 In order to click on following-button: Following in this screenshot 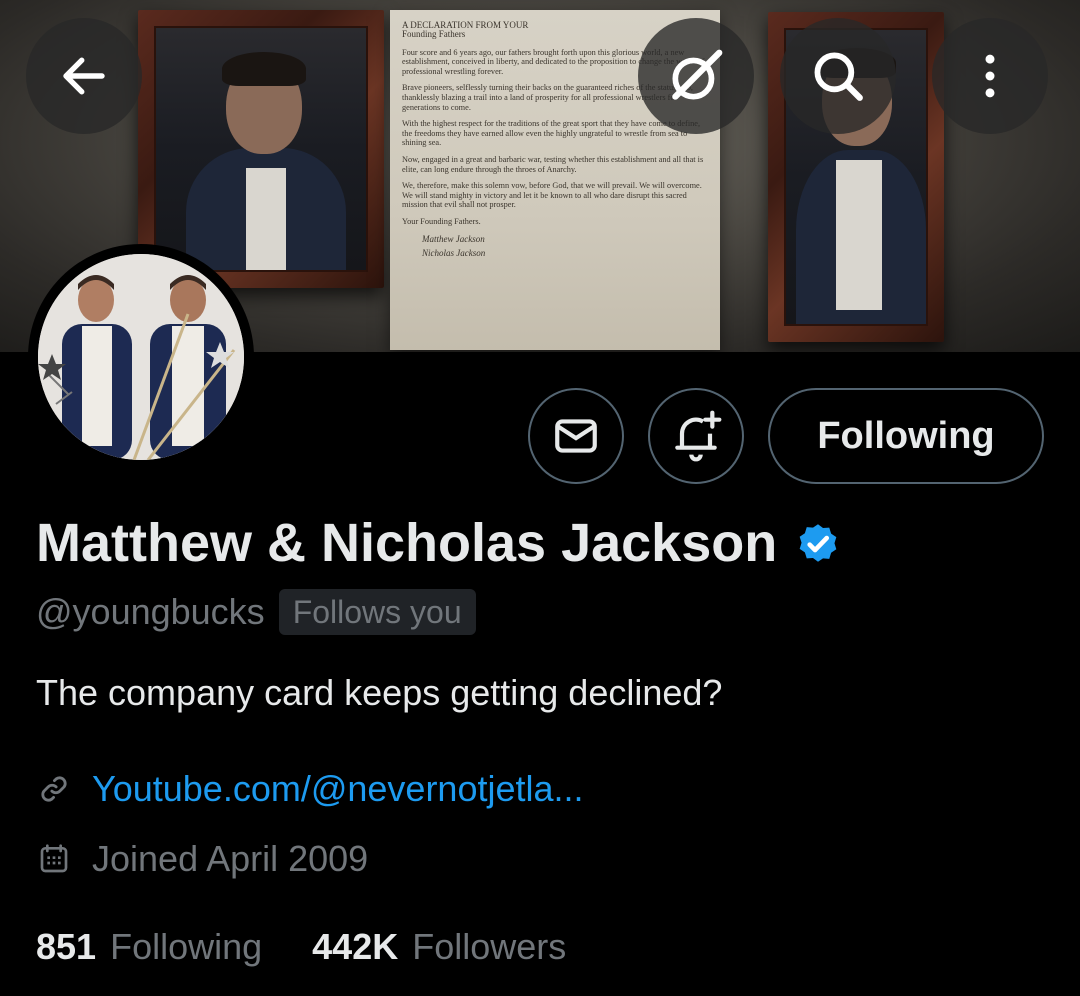, I will do `click(906, 436)`.